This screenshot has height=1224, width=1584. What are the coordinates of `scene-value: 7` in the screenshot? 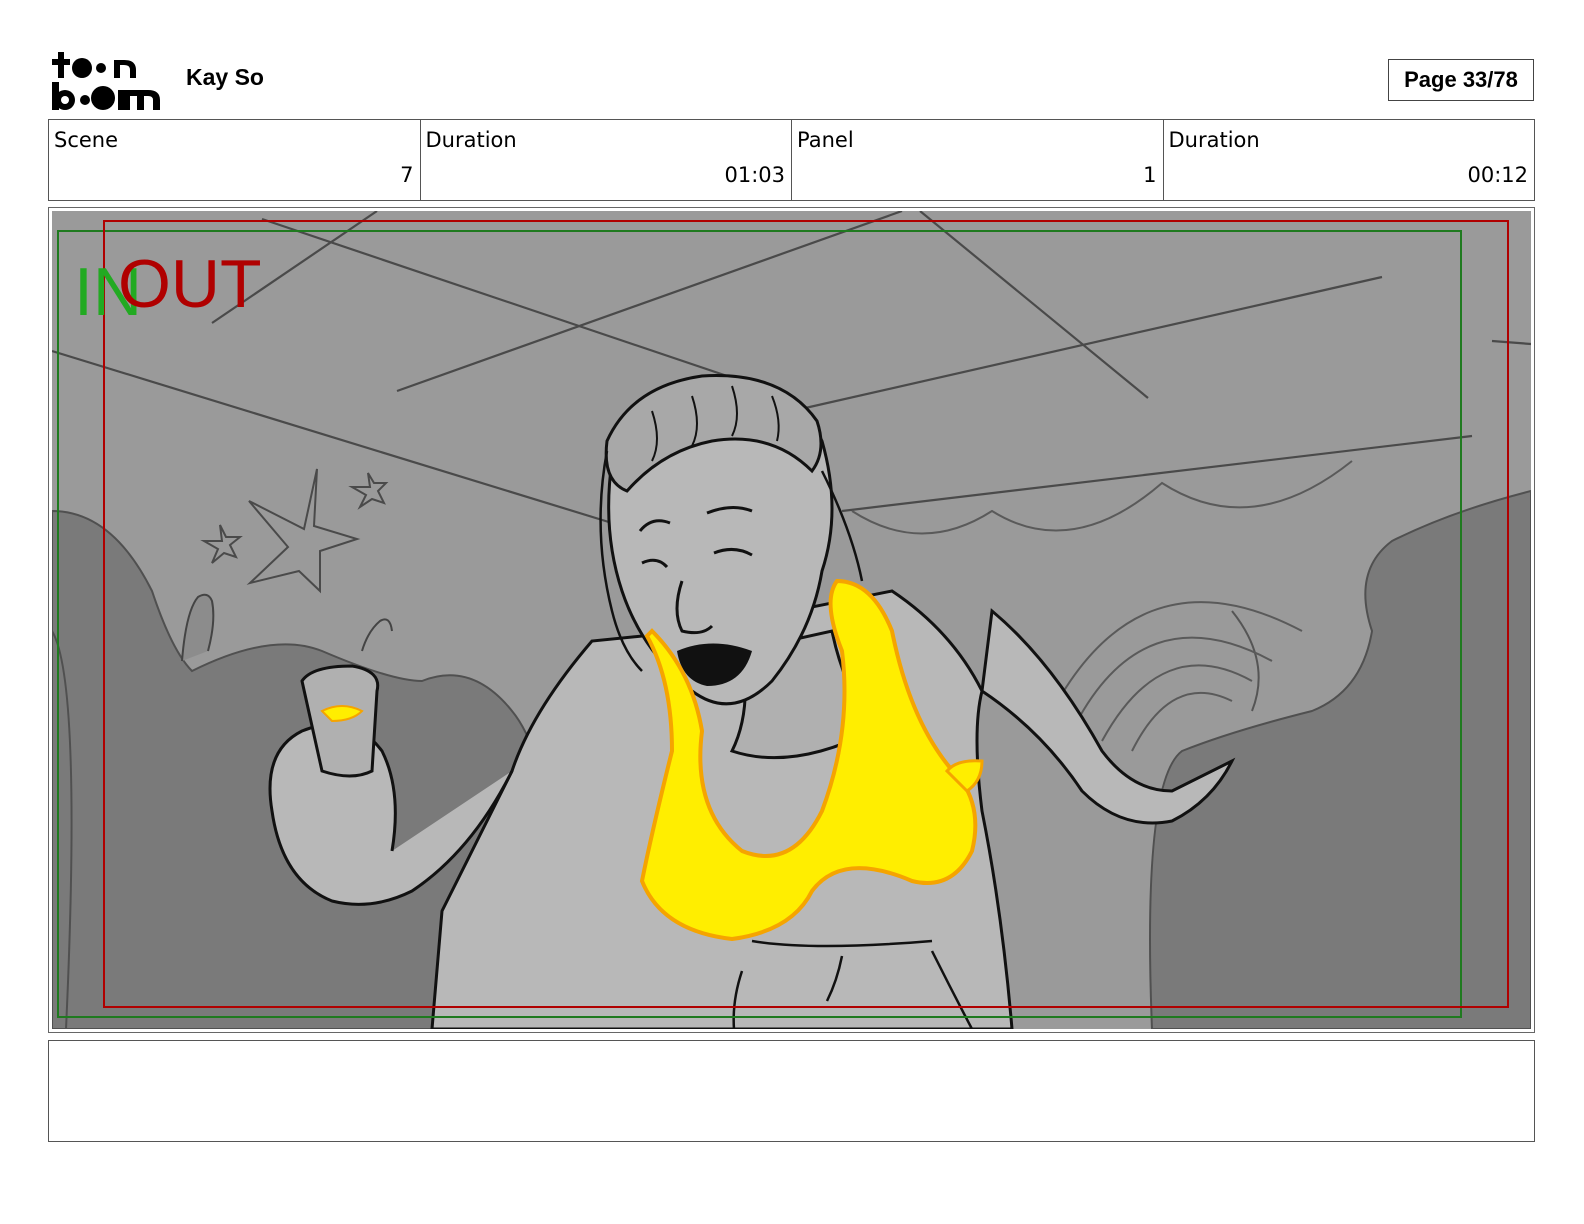 It's located at (407, 175).